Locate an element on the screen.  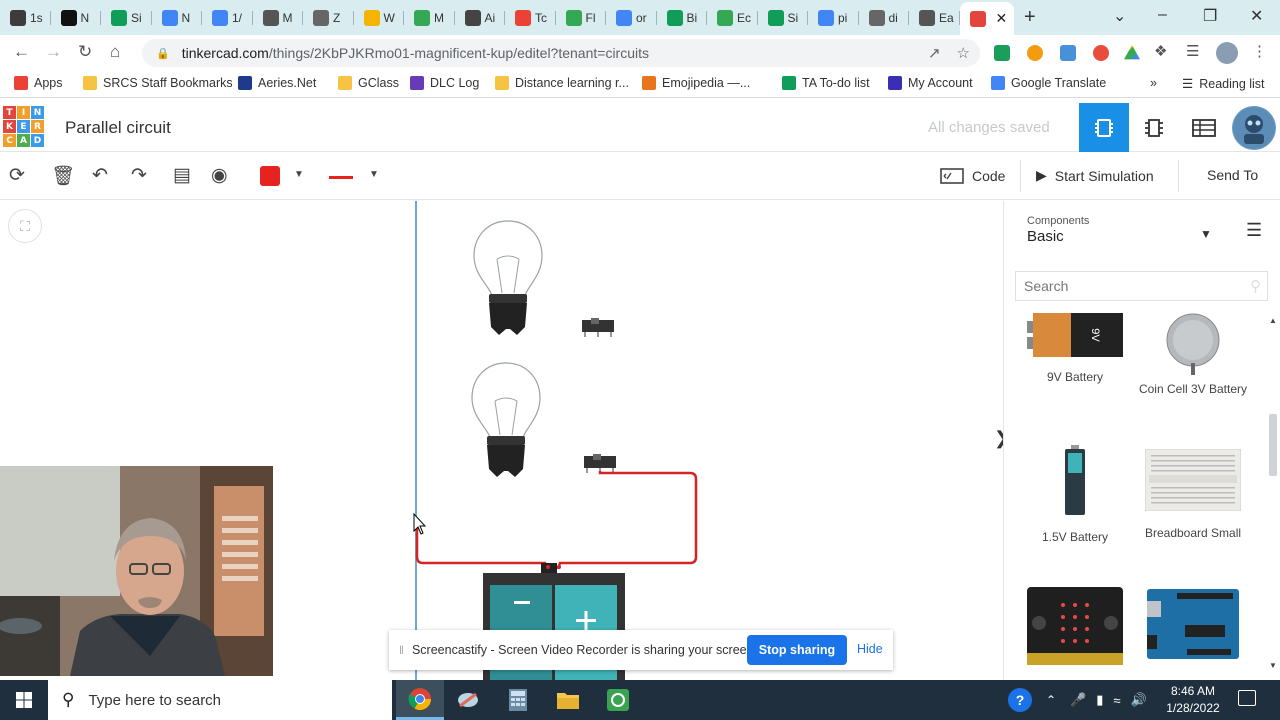
component-microbit is located at coordinates (1075, 632).